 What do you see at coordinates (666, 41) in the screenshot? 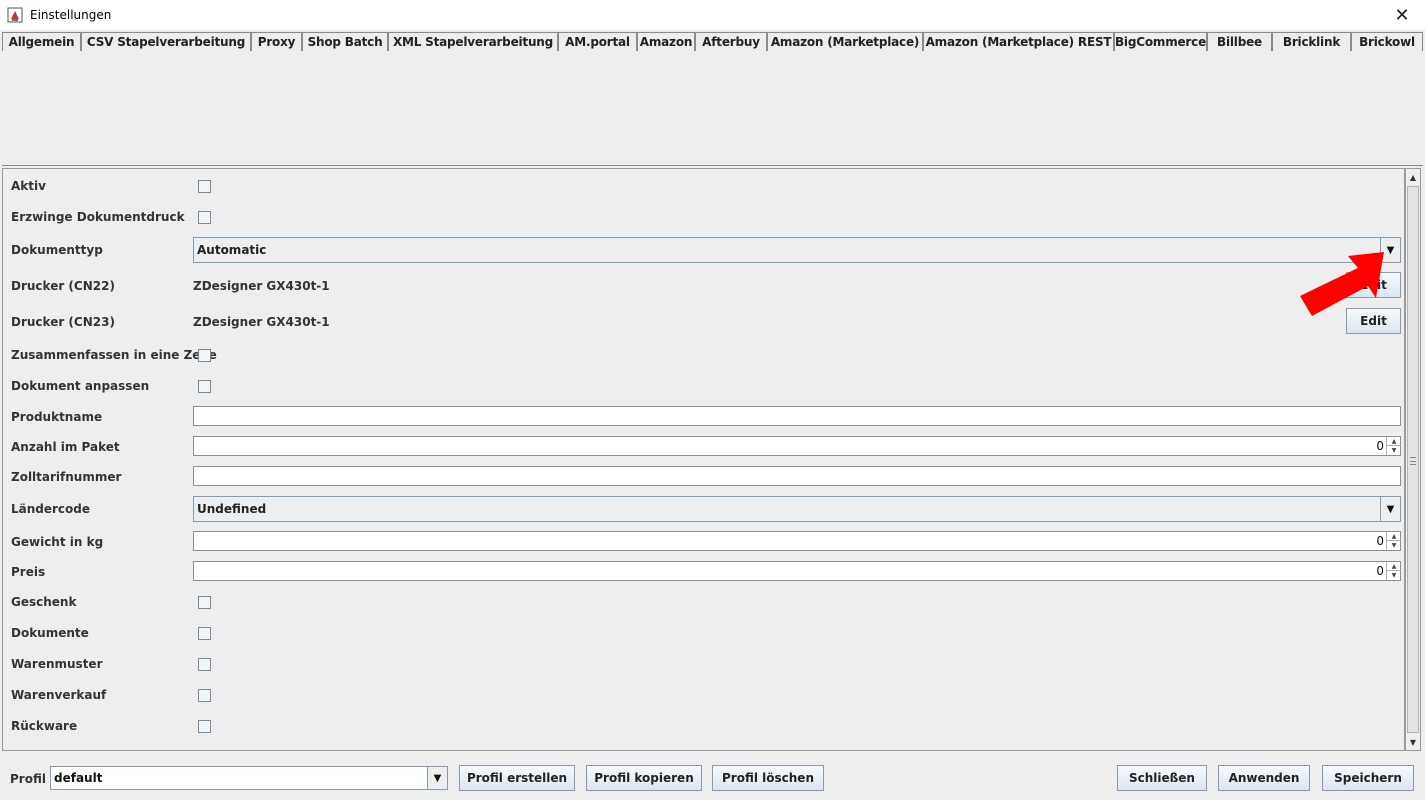
I see `tab-amazon: Amazon` at bounding box center [666, 41].